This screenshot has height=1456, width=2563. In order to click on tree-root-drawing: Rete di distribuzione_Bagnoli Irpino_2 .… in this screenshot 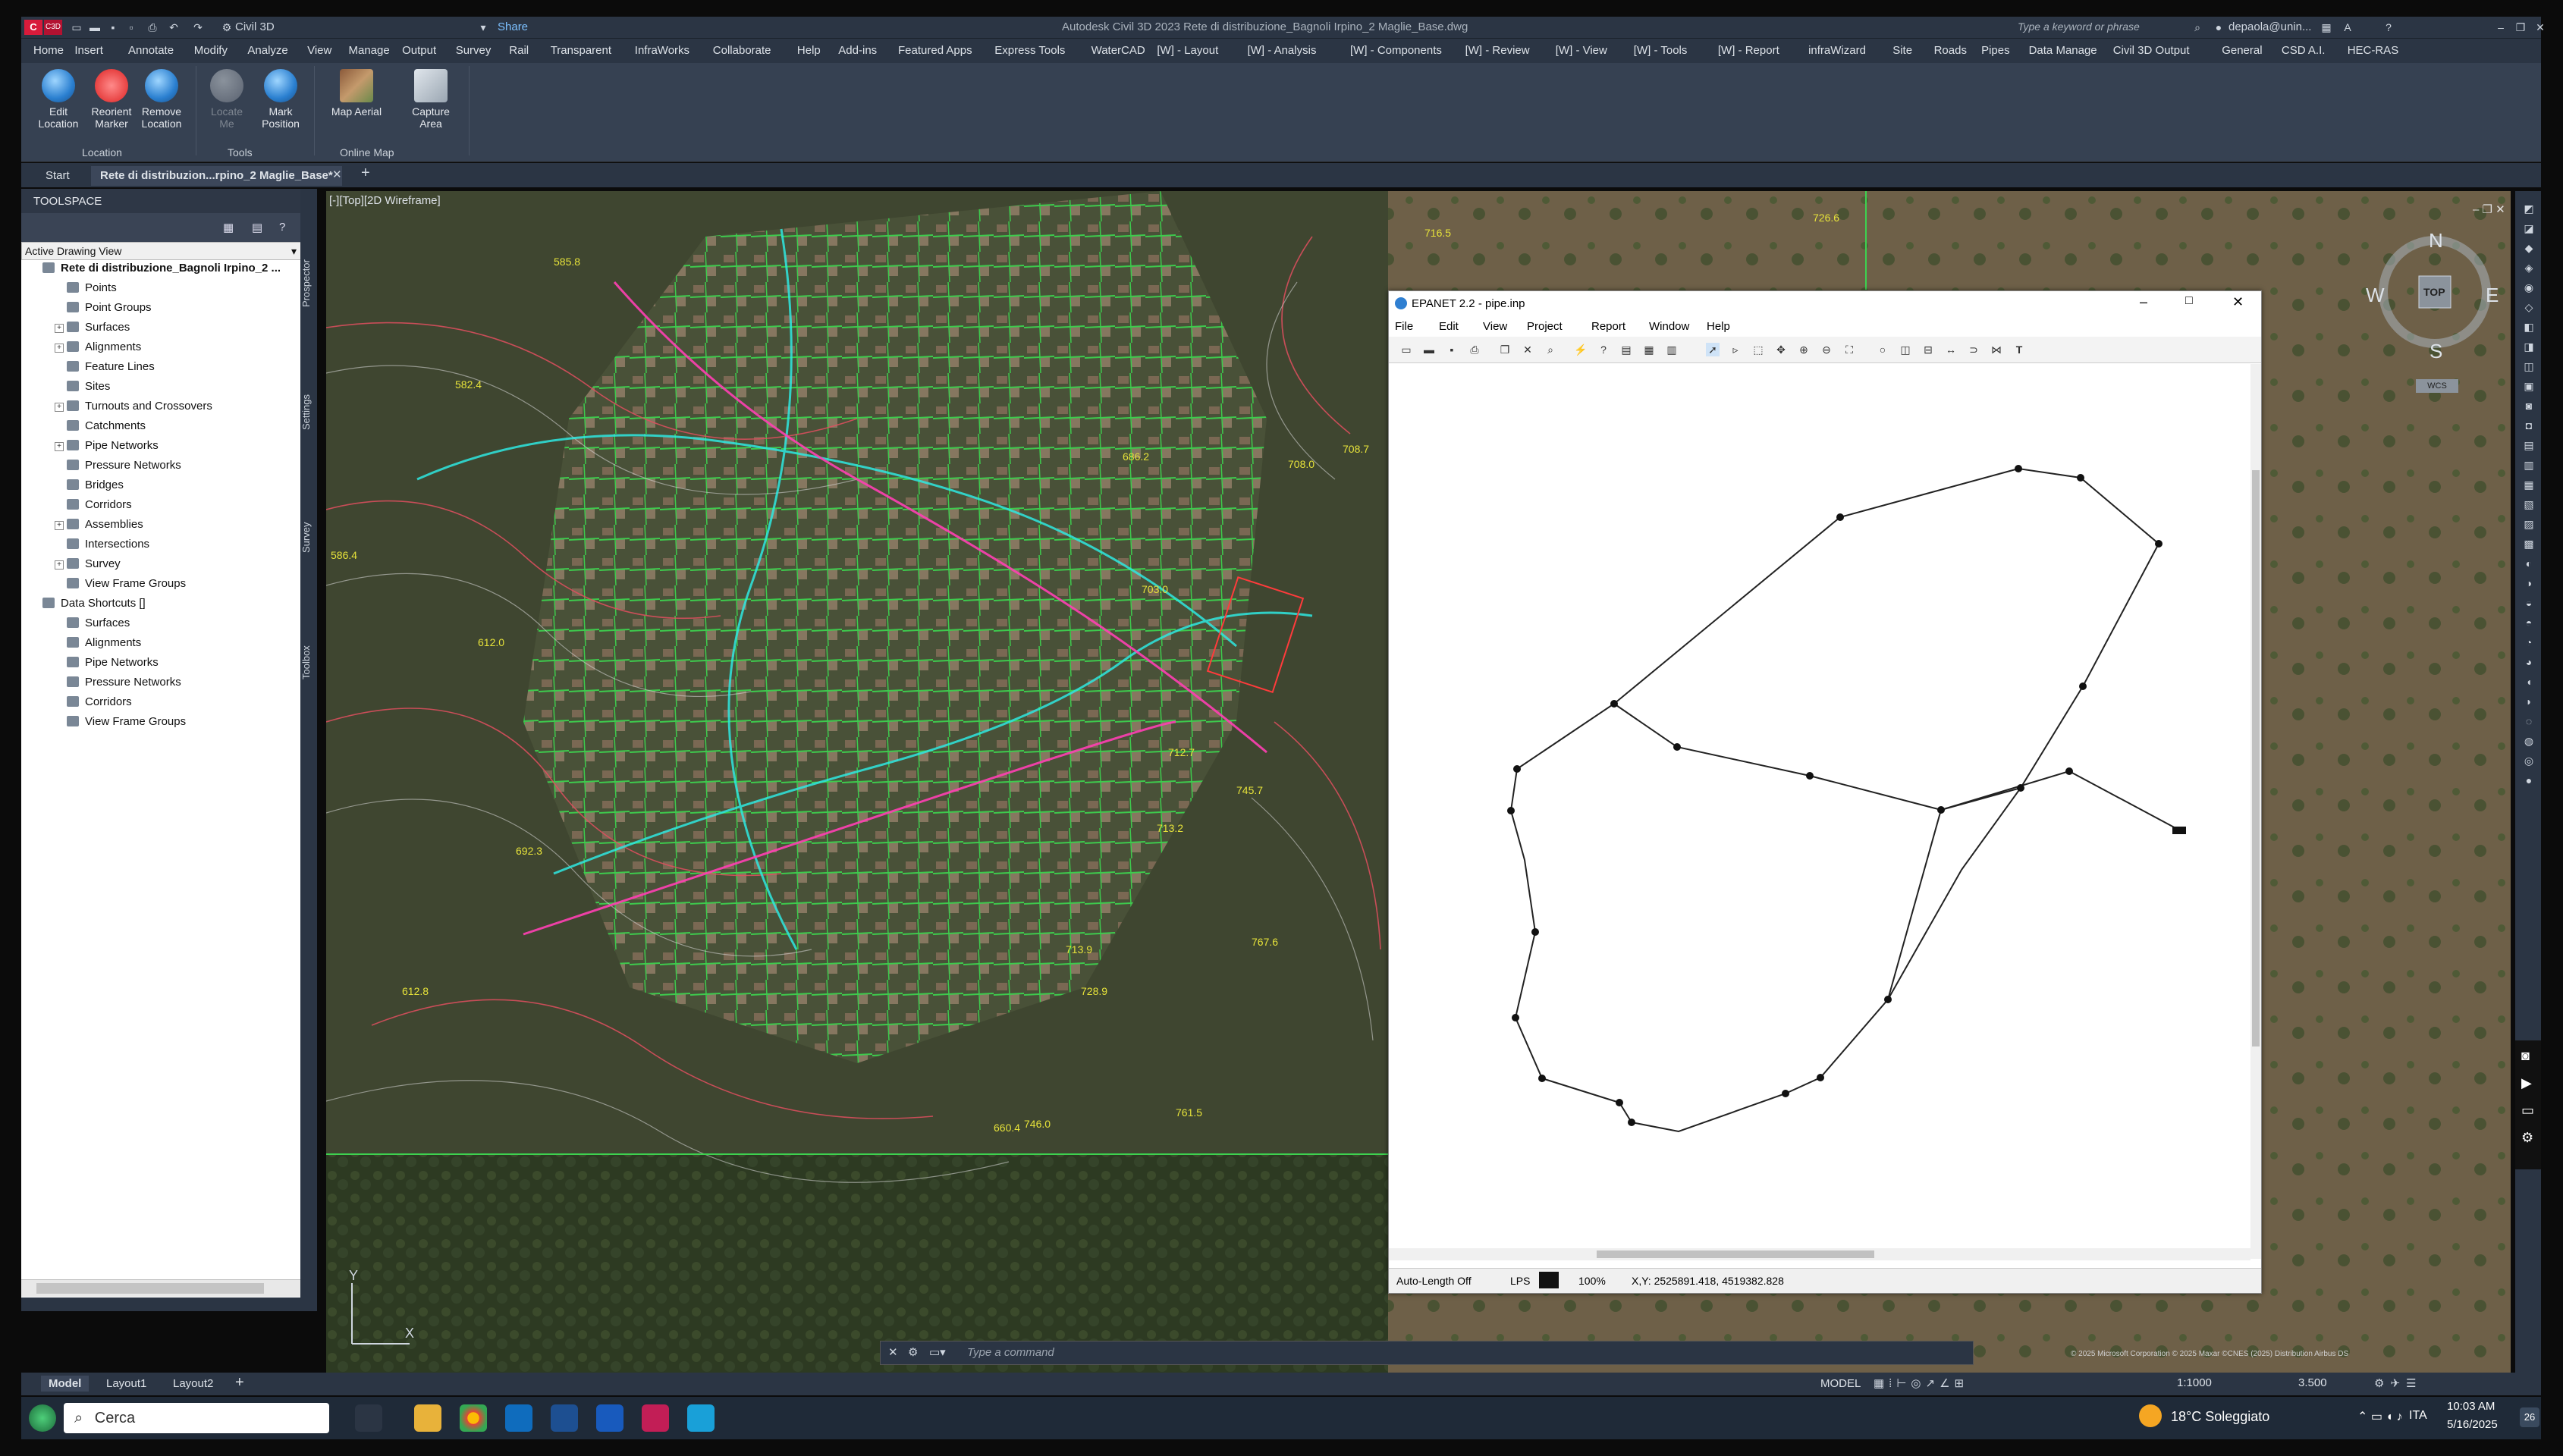, I will do `click(162, 268)`.